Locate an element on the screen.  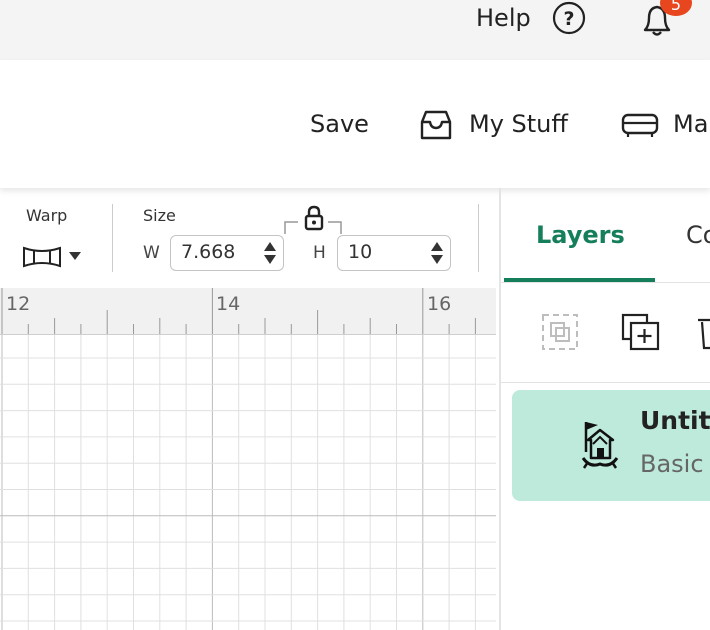
width-input: 7.668 is located at coordinates (227, 253).